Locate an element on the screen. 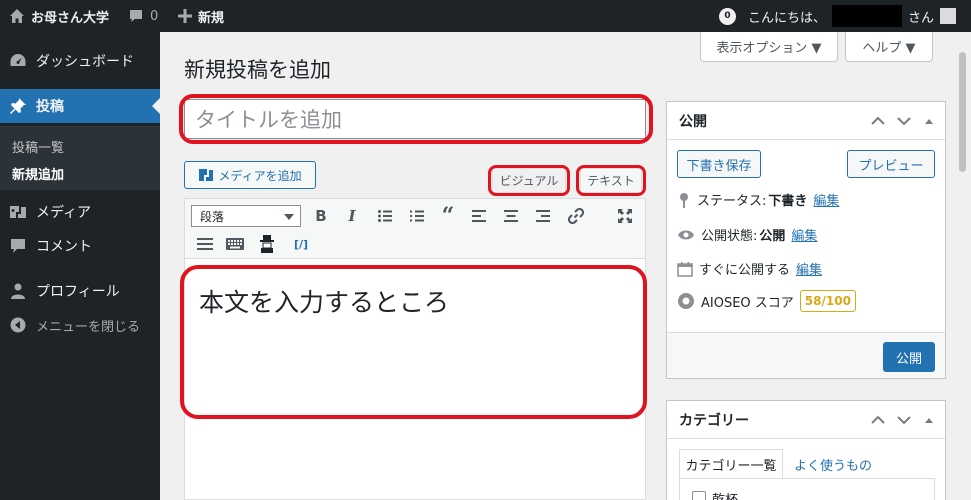 Image resolution: width=971 pixels, height=500 pixels. align-center-icon is located at coordinates (511, 216).